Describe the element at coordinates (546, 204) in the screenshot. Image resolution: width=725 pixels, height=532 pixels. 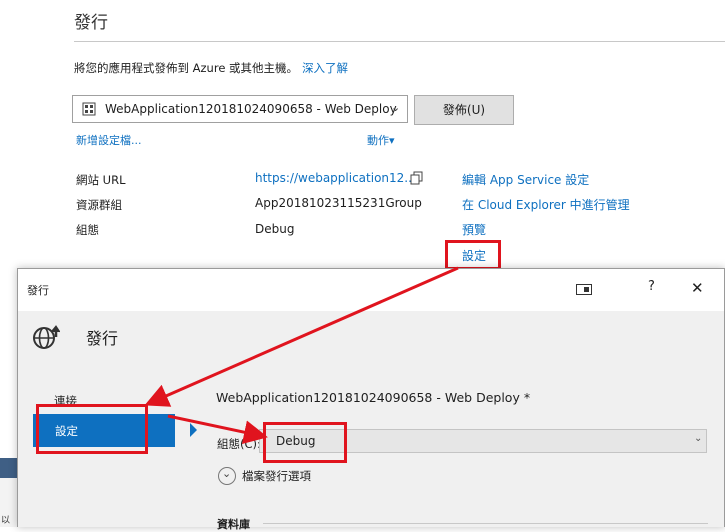
I see `cloud-explorer-link: 在 Cloud Explorer 中進行管理` at that location.